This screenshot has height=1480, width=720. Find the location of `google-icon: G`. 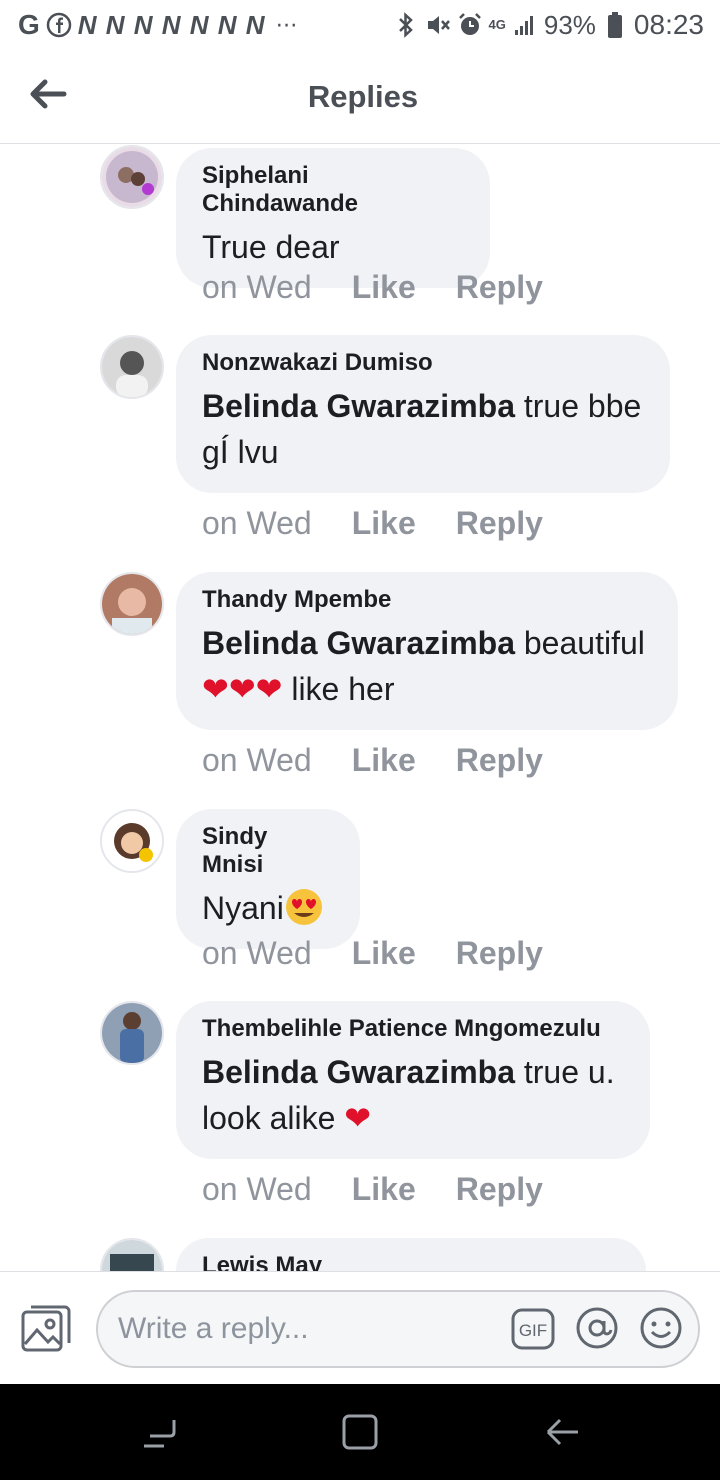

google-icon: G is located at coordinates (29, 24).